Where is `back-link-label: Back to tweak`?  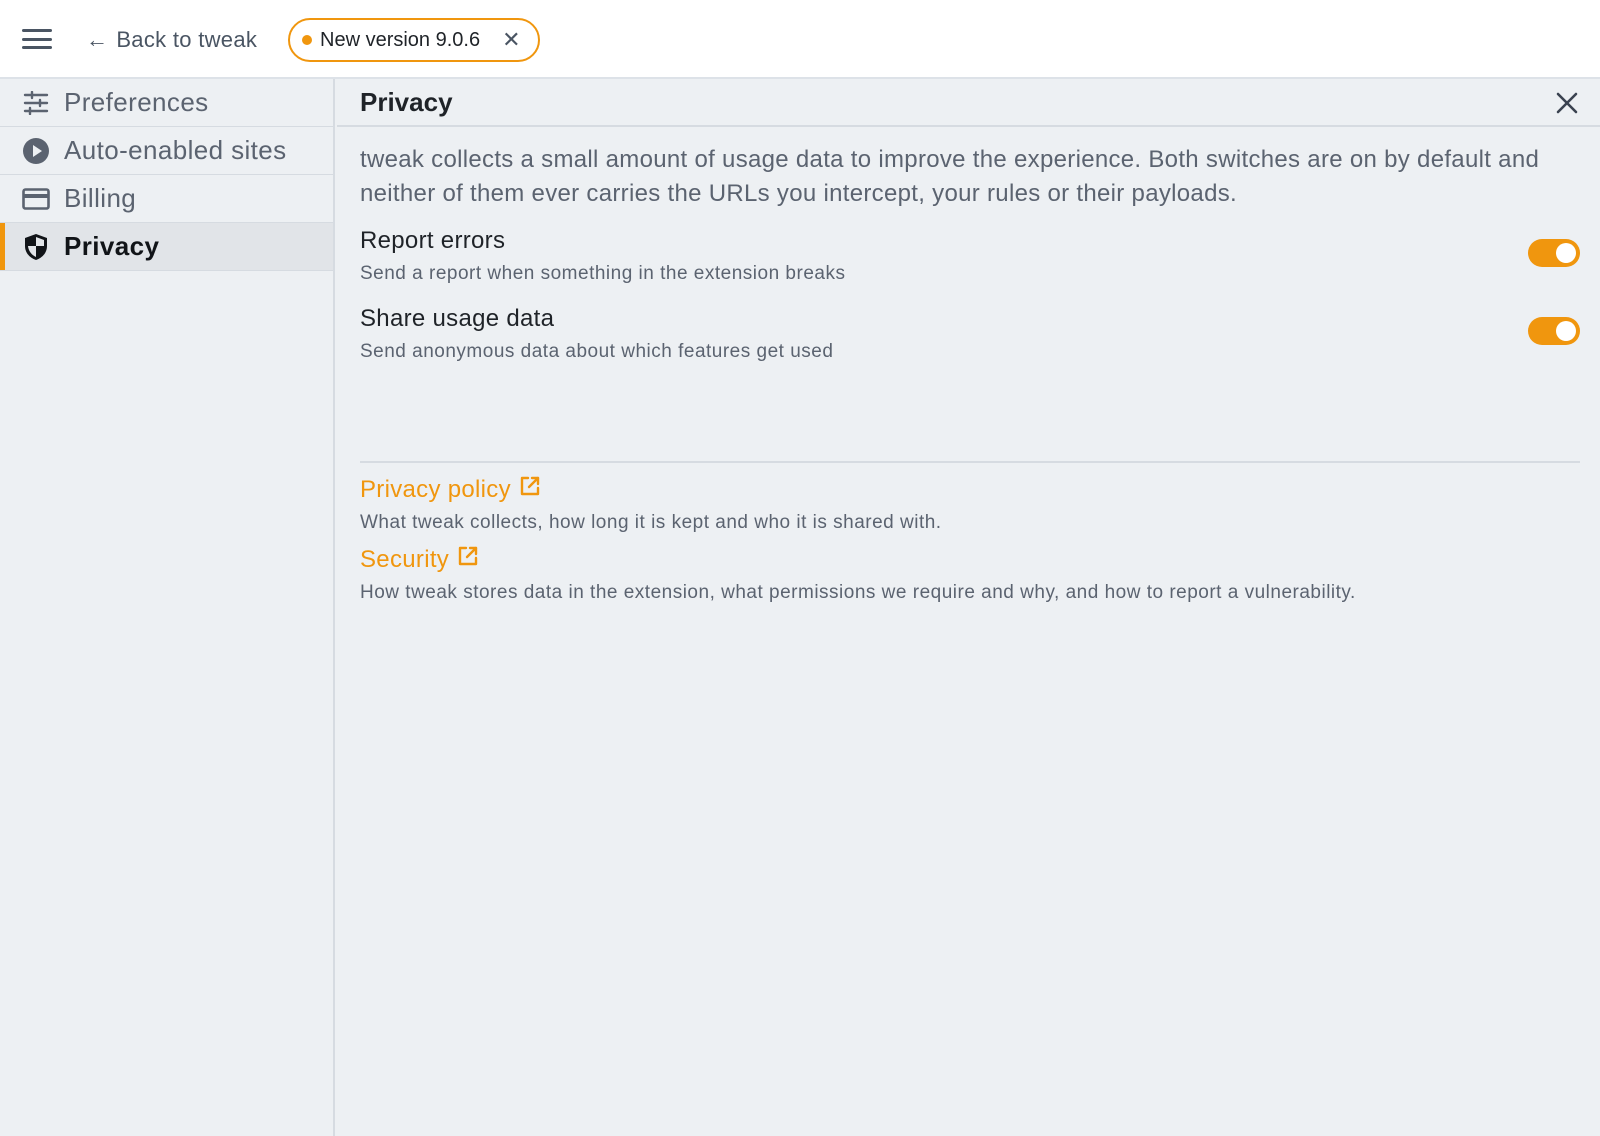 back-link-label: Back to tweak is located at coordinates (187, 39).